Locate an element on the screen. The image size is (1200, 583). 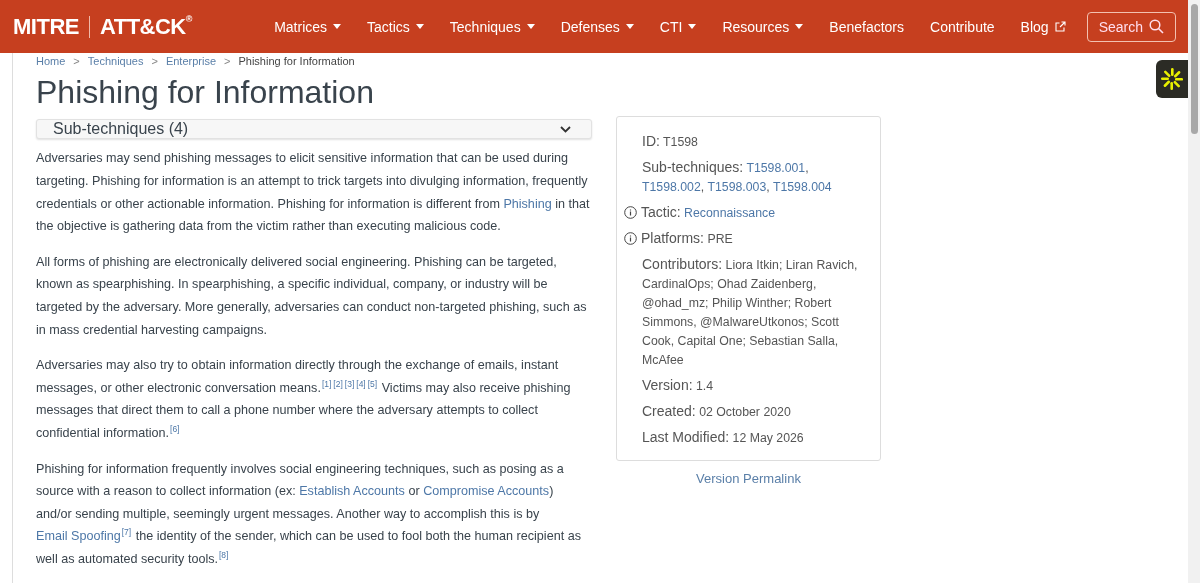
info-field: Sub-techniques: T1598.001, T1598.002, T1598.003, T1598.004 is located at coordinates (754, 177).